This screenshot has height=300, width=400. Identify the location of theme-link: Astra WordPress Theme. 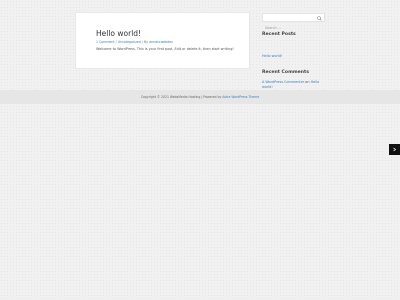
(240, 97).